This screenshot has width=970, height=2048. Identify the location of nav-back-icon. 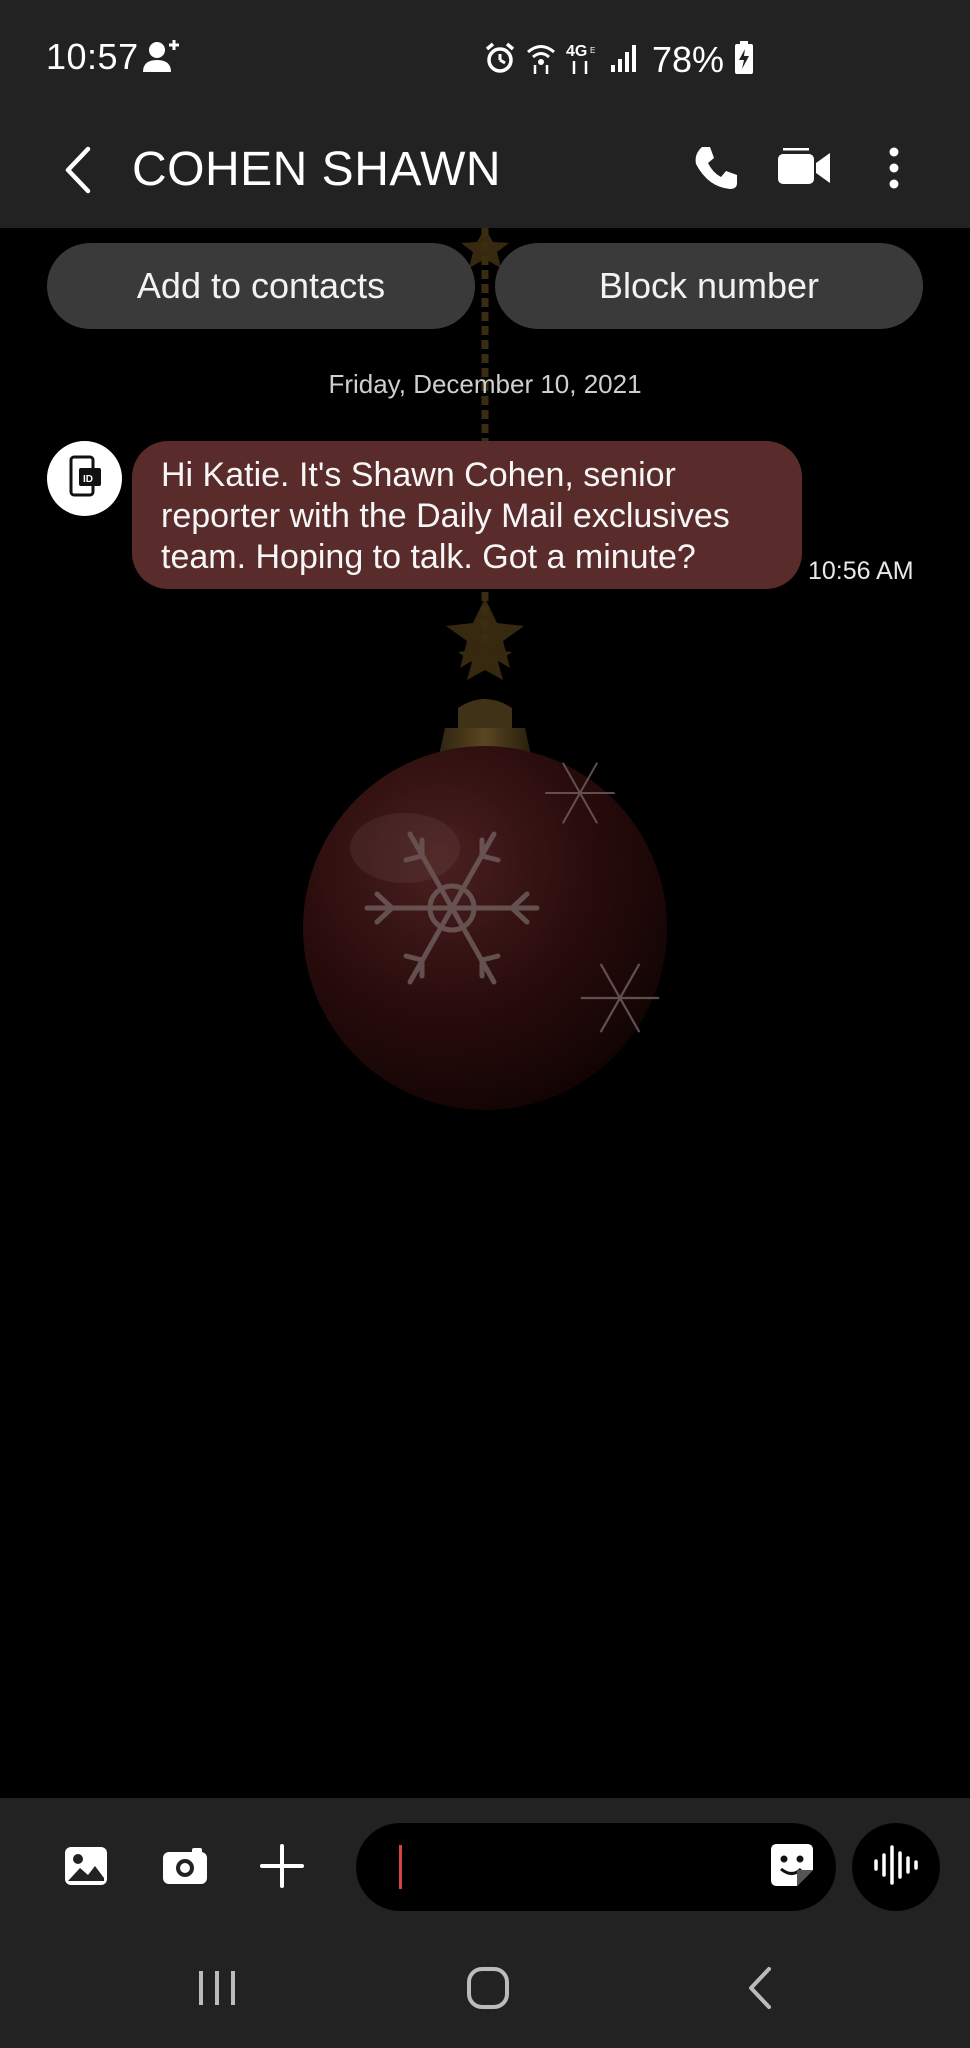
(760, 1990).